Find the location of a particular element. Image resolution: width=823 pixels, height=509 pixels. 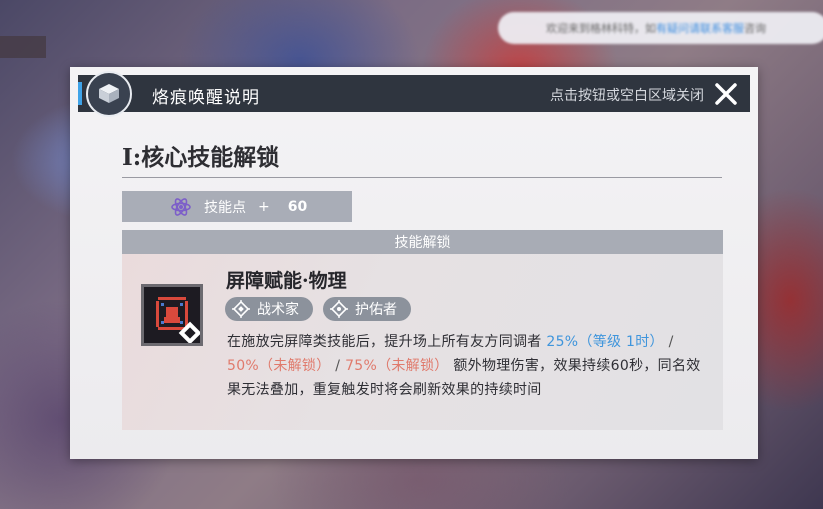

skill-tags: 战术家 护佑者 is located at coordinates (318, 309).